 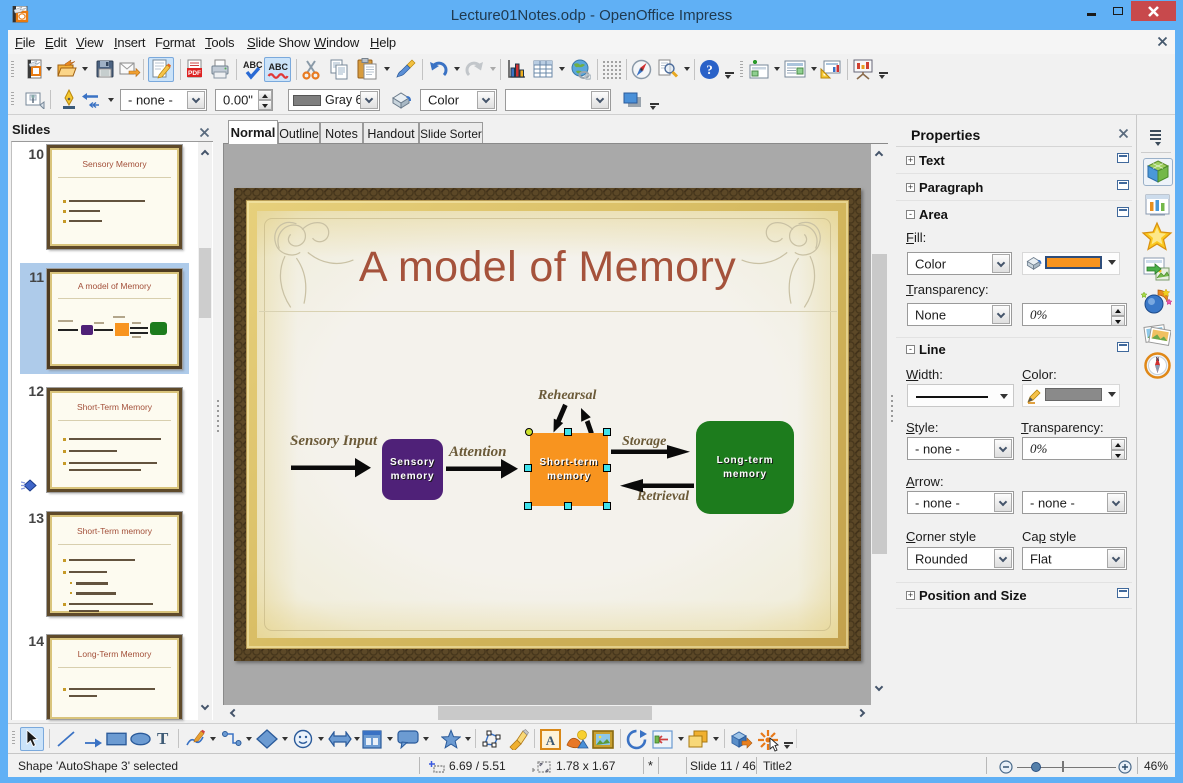 What do you see at coordinates (194, 73) in the screenshot?
I see `svg-text: PDF` at bounding box center [194, 73].